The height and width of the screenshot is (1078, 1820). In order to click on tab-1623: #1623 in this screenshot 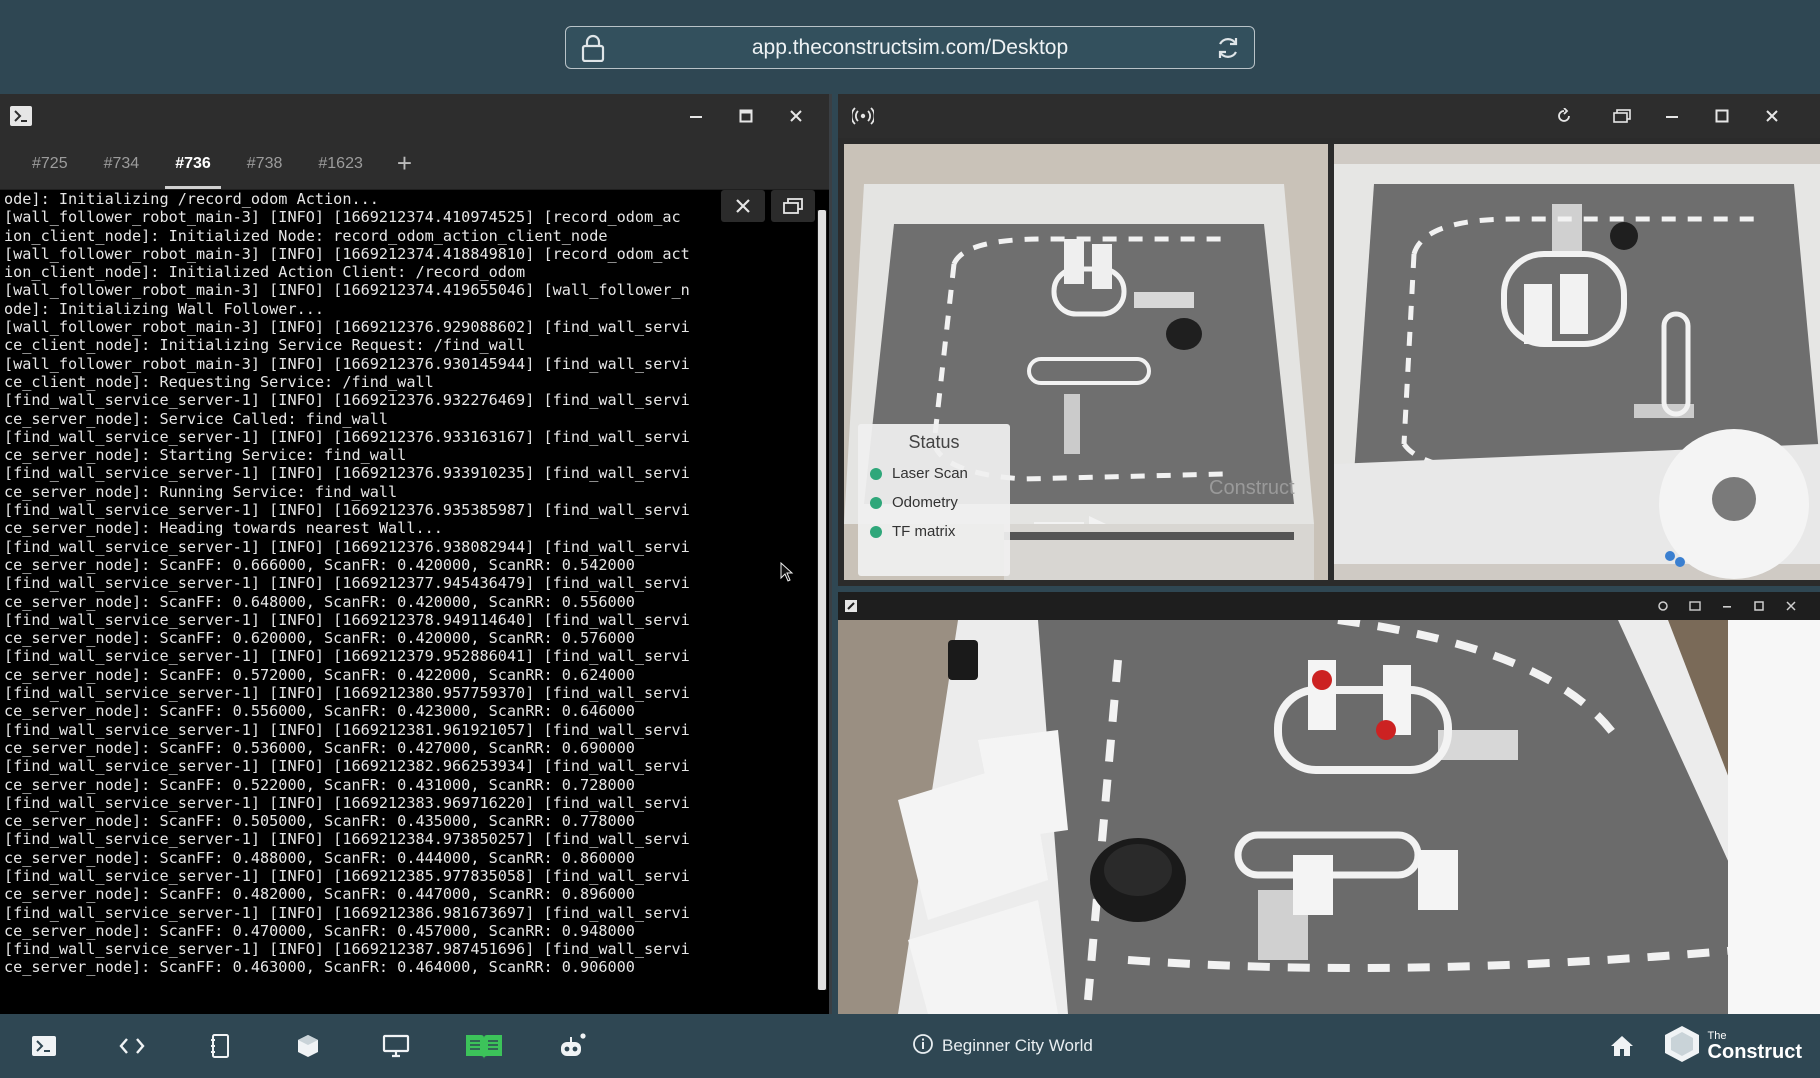, I will do `click(340, 163)`.